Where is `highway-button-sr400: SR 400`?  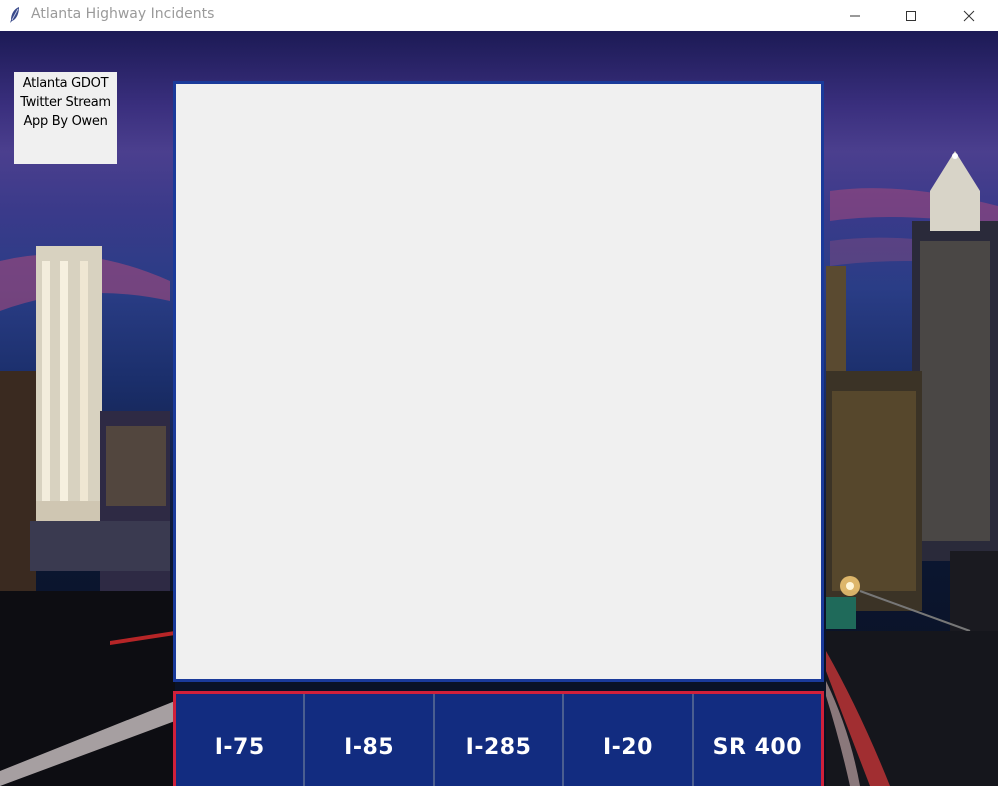
highway-button-sr400: SR 400 is located at coordinates (757, 740).